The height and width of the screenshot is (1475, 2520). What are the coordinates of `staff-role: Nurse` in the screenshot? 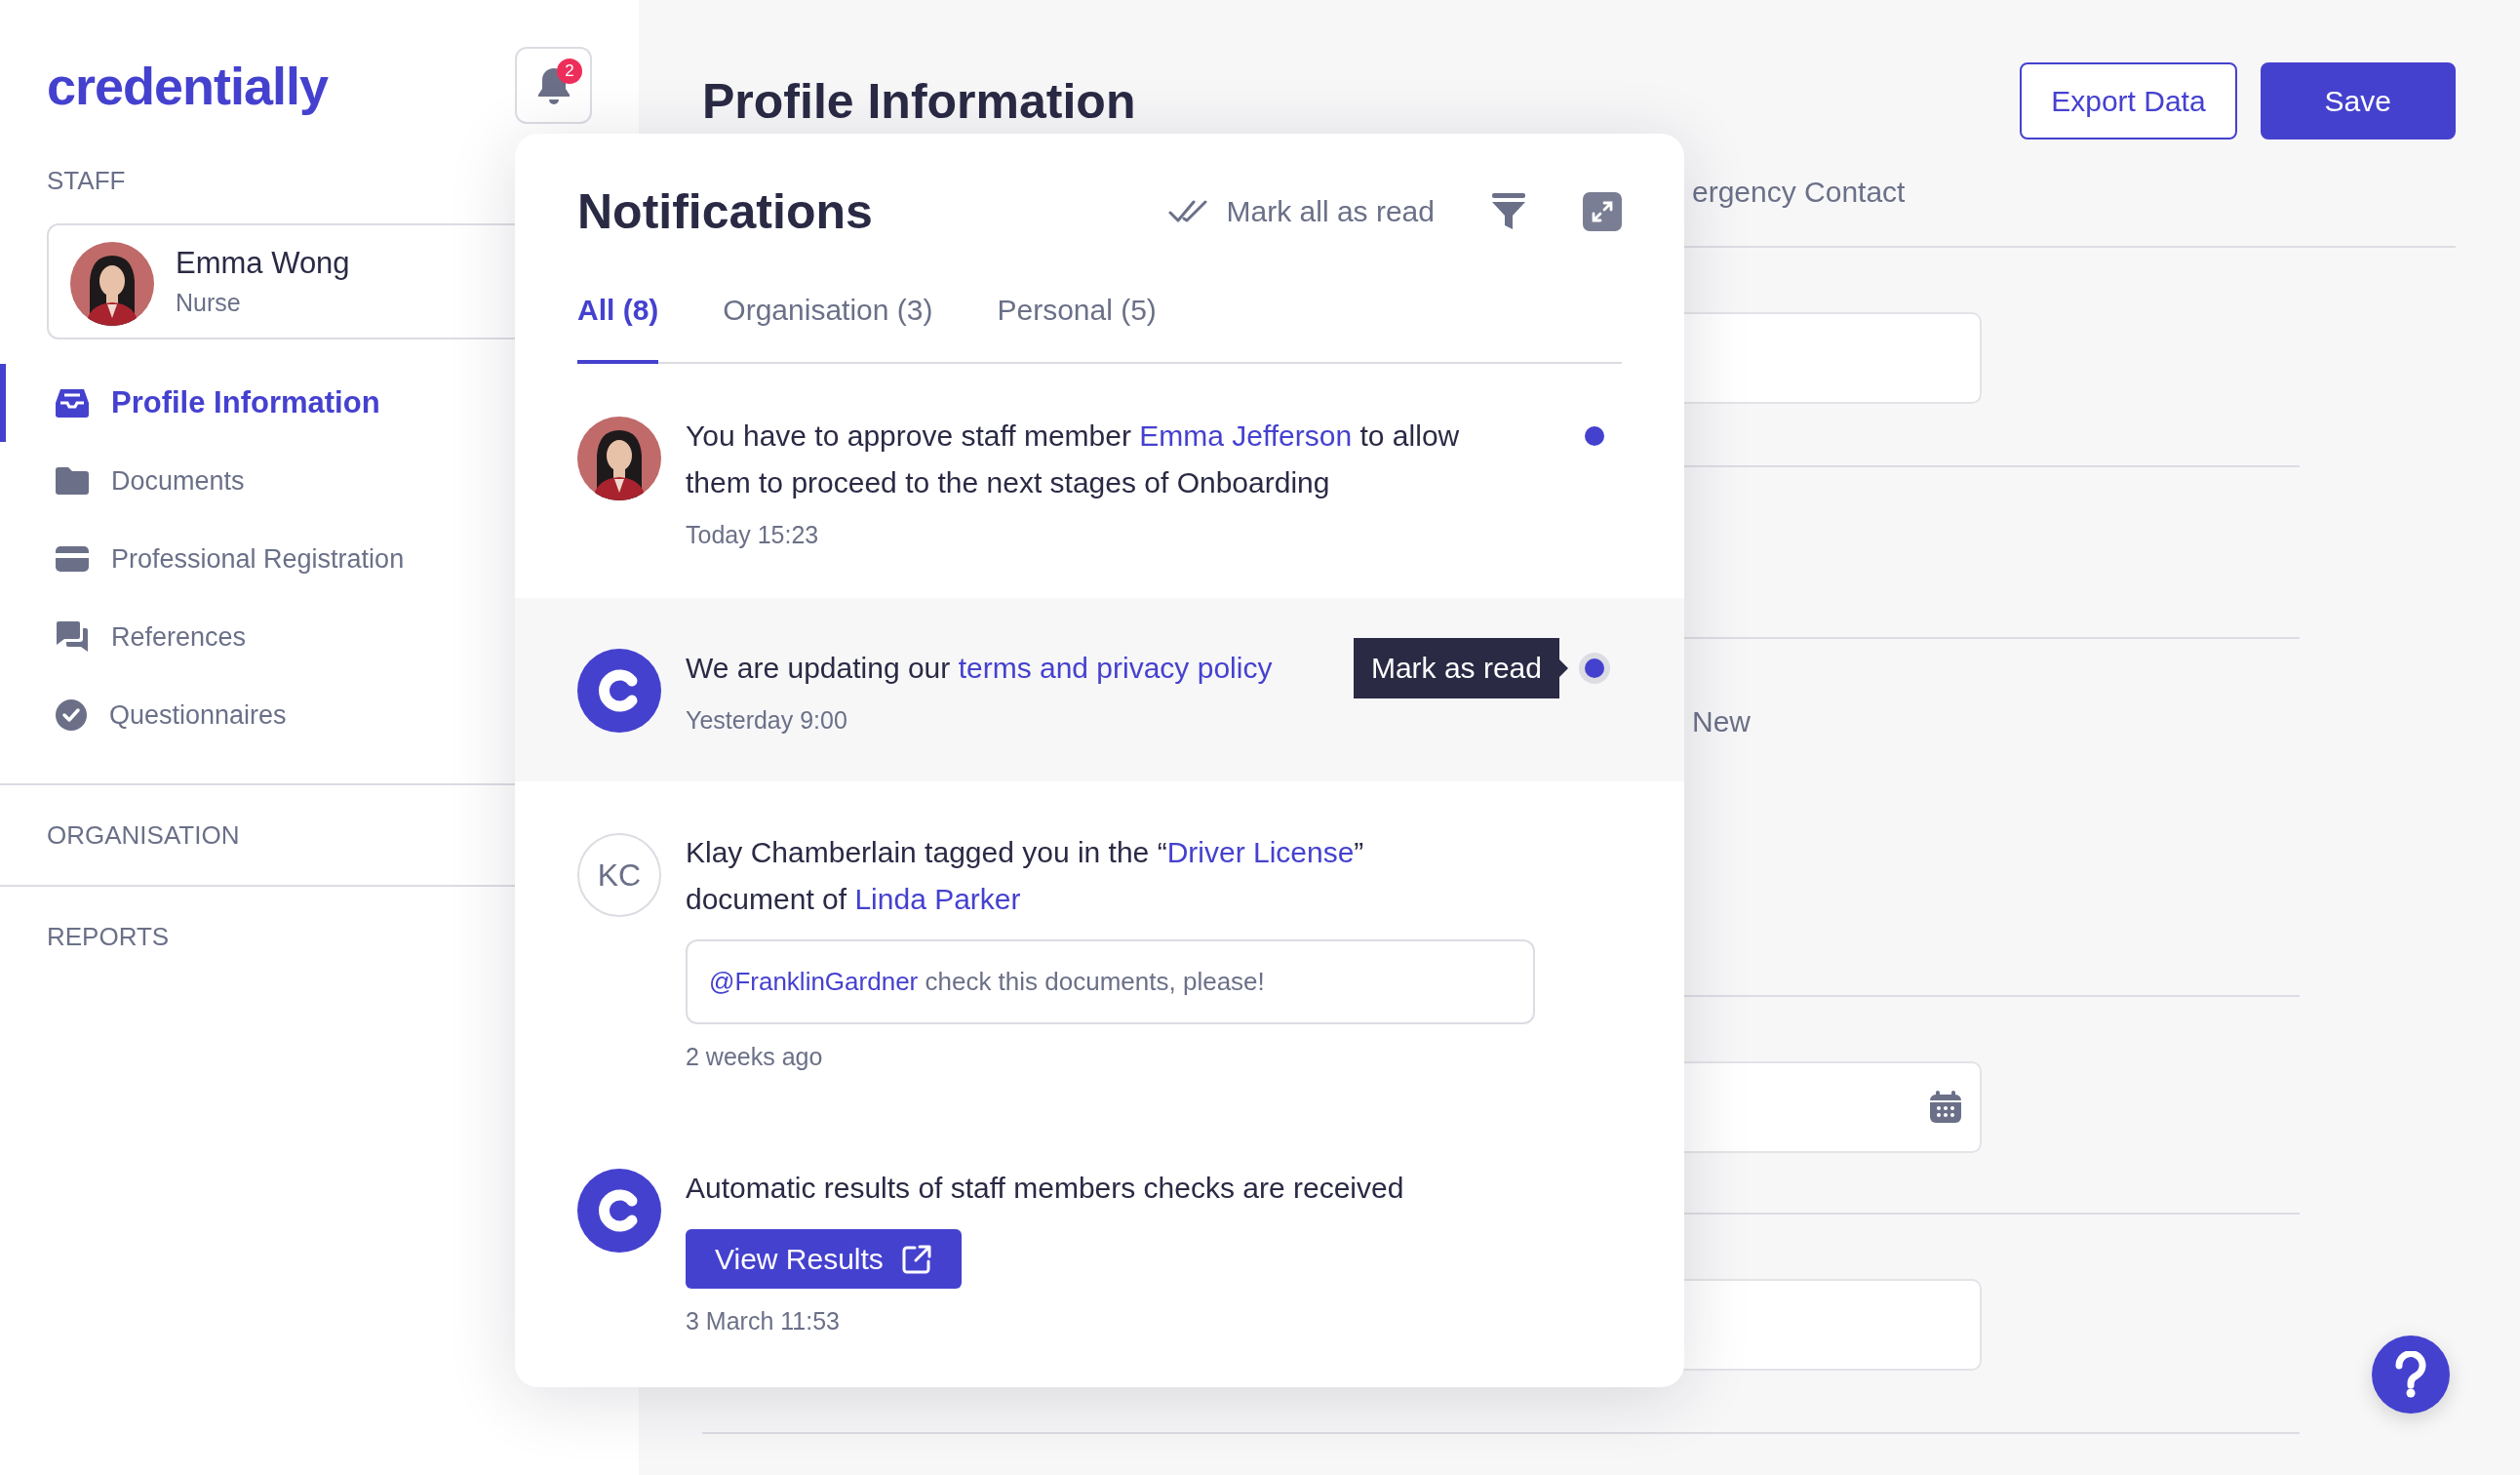 It's located at (209, 303).